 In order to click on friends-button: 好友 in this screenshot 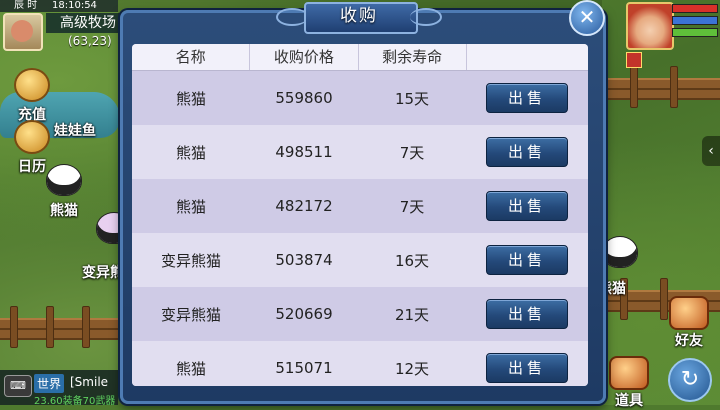, I will do `click(689, 323)`.